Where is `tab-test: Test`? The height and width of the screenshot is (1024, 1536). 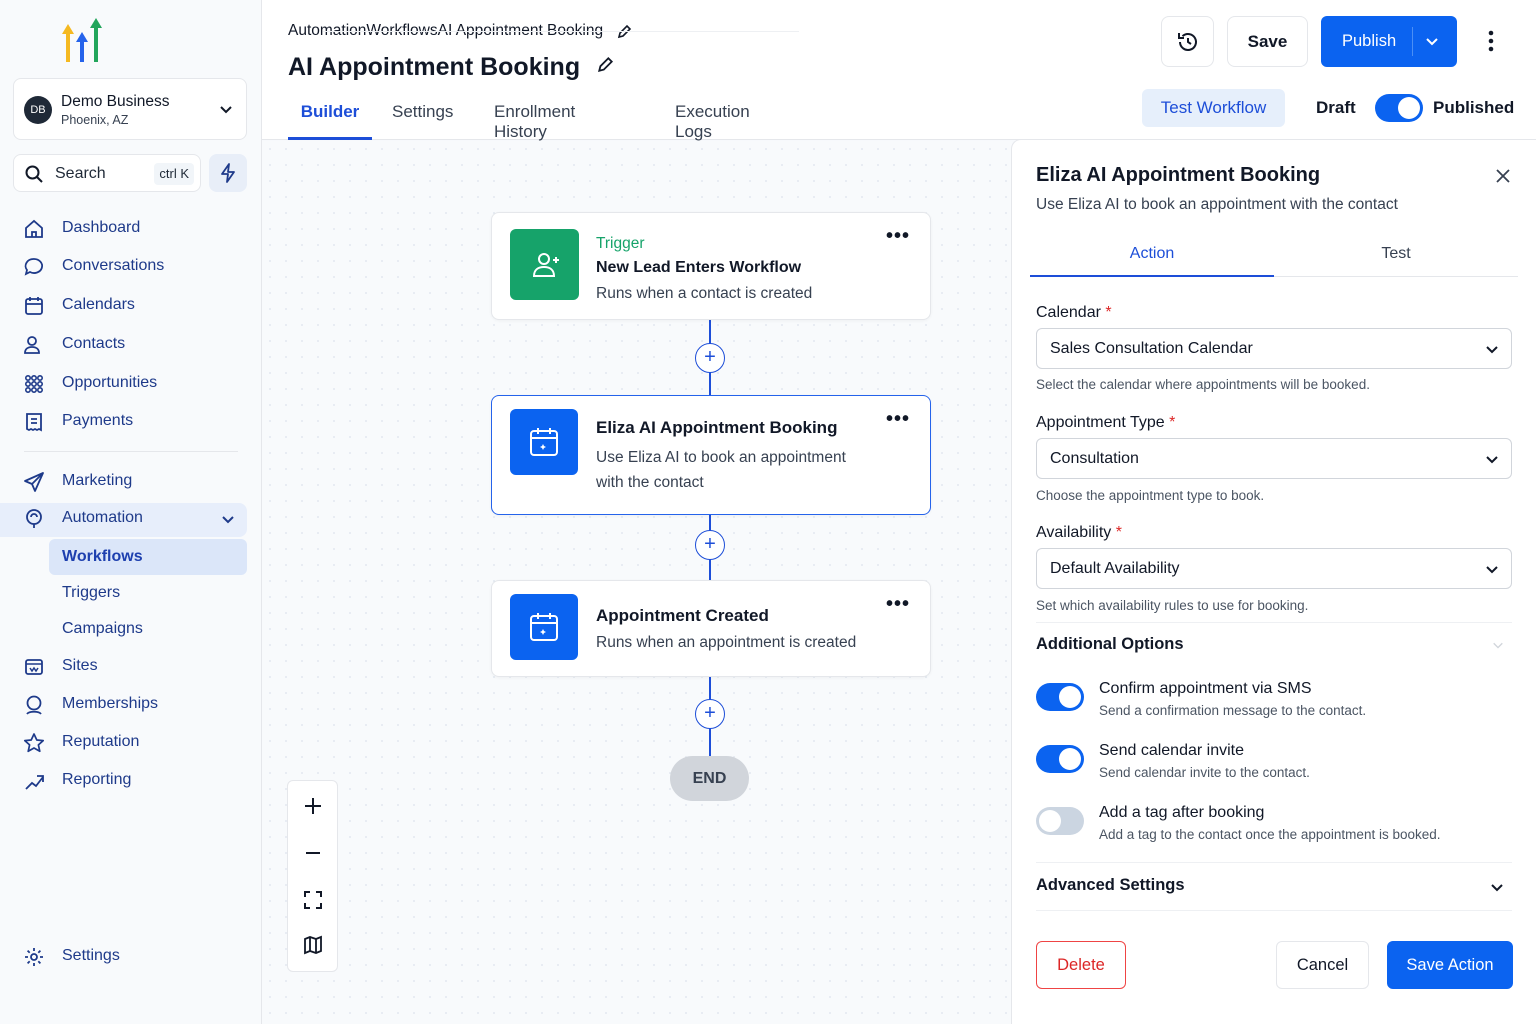
tab-test: Test is located at coordinates (1396, 261).